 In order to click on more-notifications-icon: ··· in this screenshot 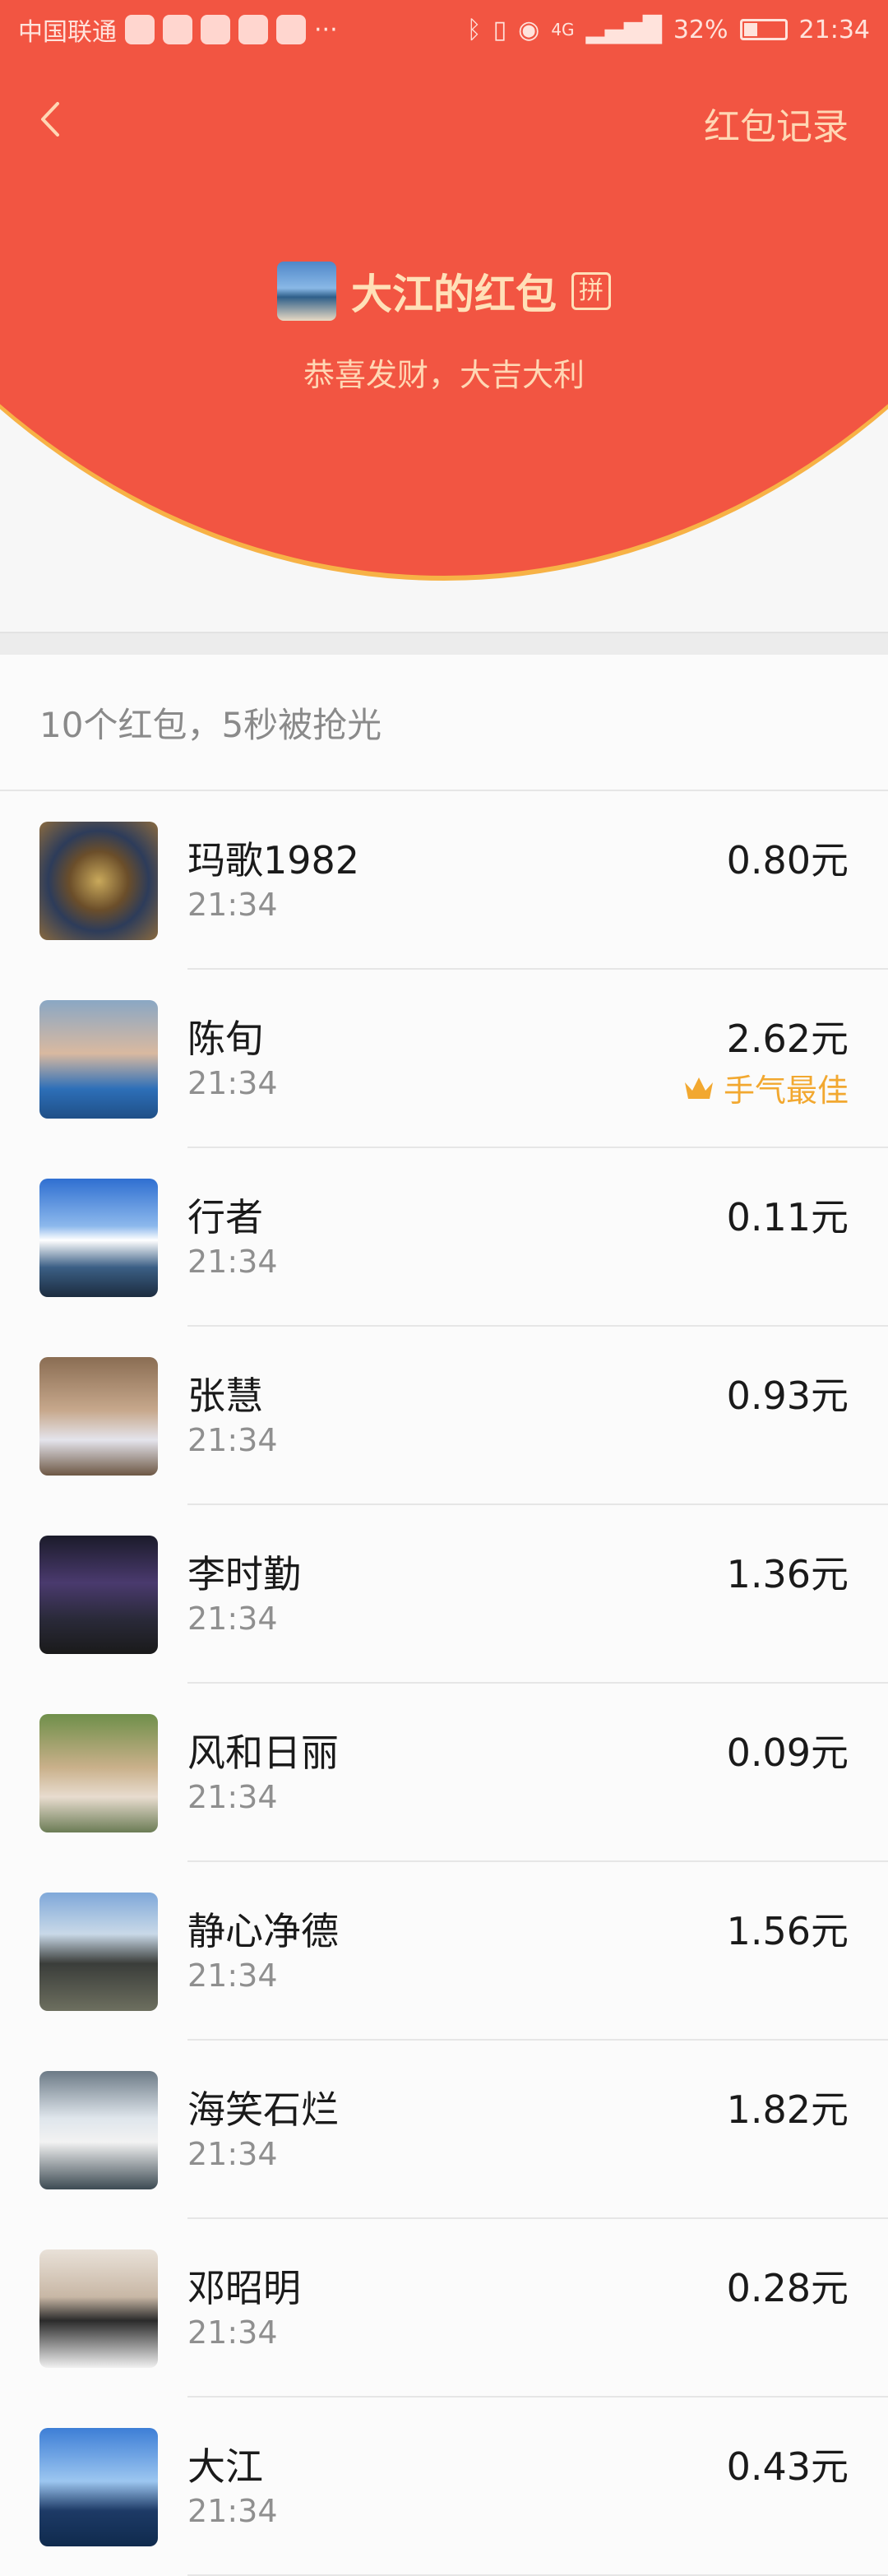, I will do `click(326, 30)`.